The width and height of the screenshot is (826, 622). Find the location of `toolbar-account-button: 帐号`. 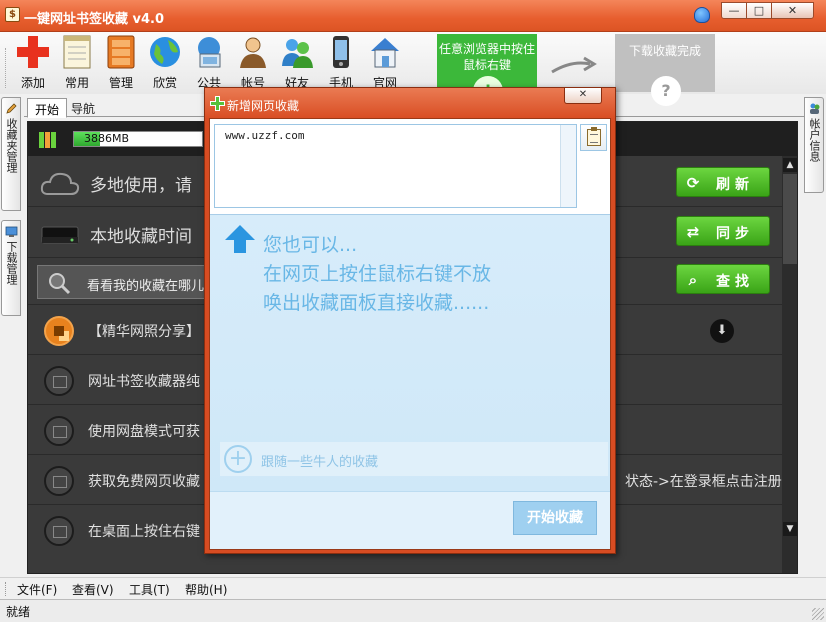

toolbar-account-button: 帐号 is located at coordinates (253, 62).